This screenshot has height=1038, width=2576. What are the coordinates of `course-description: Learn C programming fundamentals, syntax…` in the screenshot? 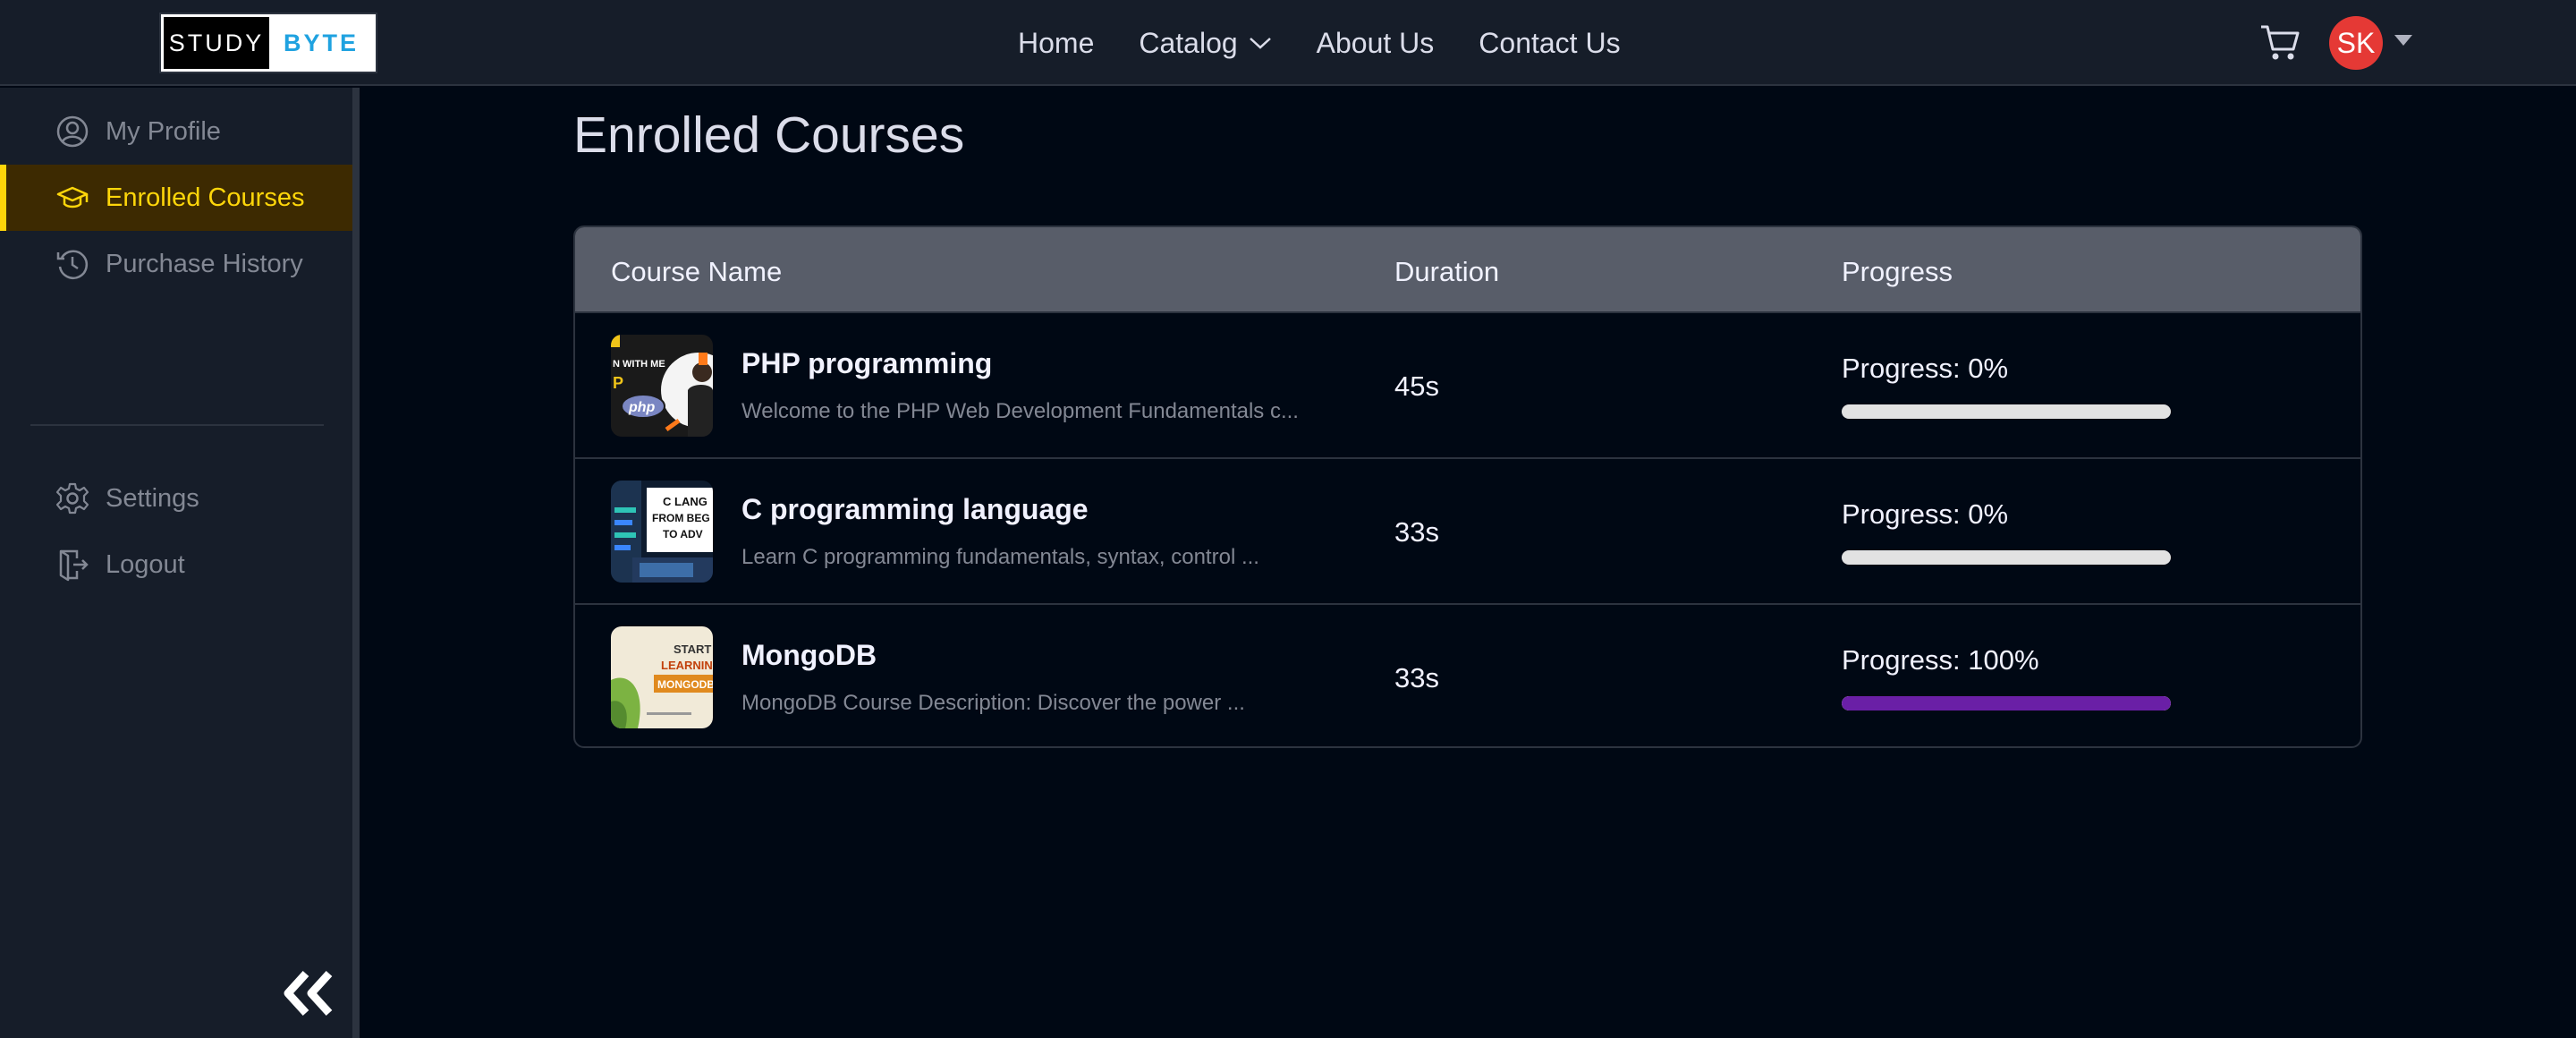 It's located at (1000, 557).